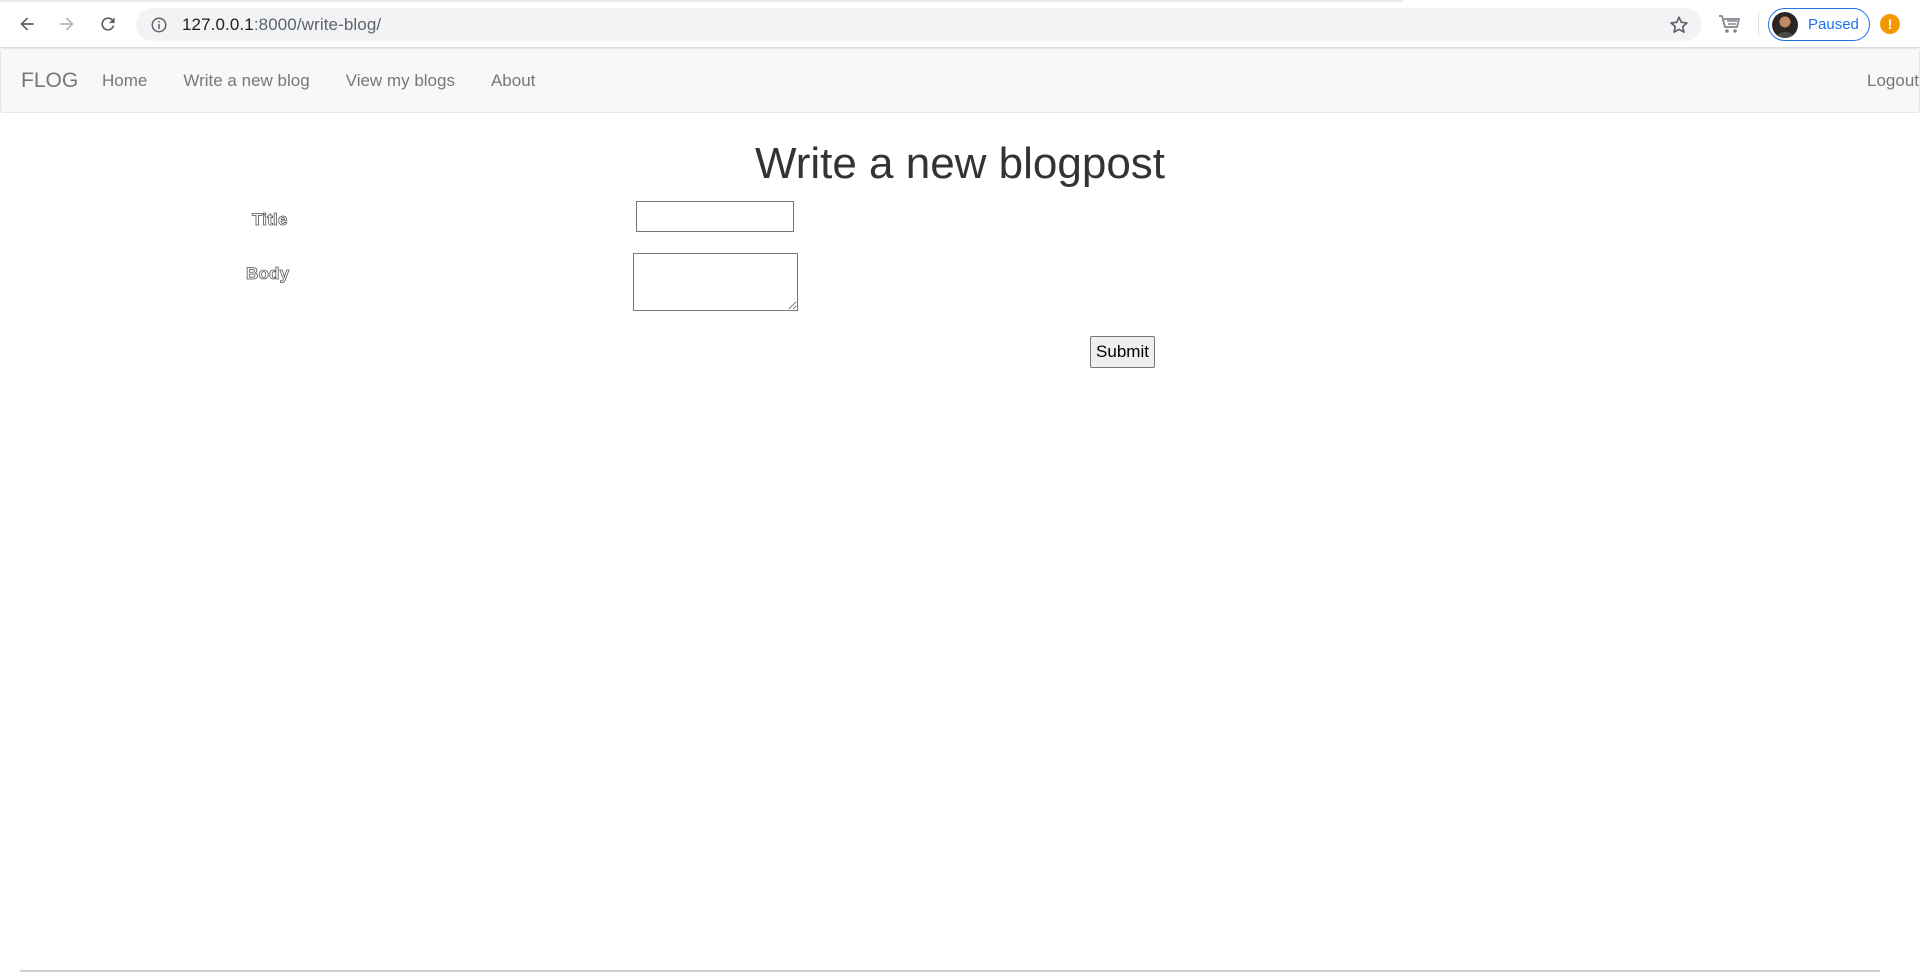 Image resolution: width=1920 pixels, height=974 pixels. What do you see at coordinates (1833, 24) in the screenshot?
I see `profile-status: Paused` at bounding box center [1833, 24].